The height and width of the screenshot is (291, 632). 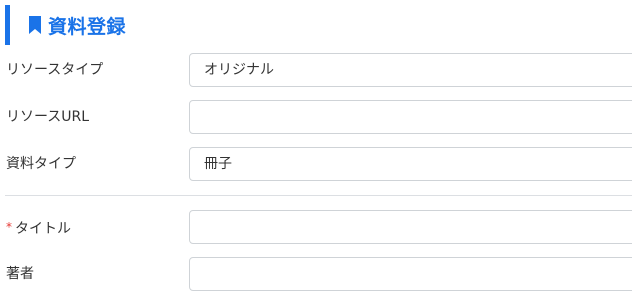 What do you see at coordinates (87, 26) in the screenshot?
I see `section-title: 資料登録` at bounding box center [87, 26].